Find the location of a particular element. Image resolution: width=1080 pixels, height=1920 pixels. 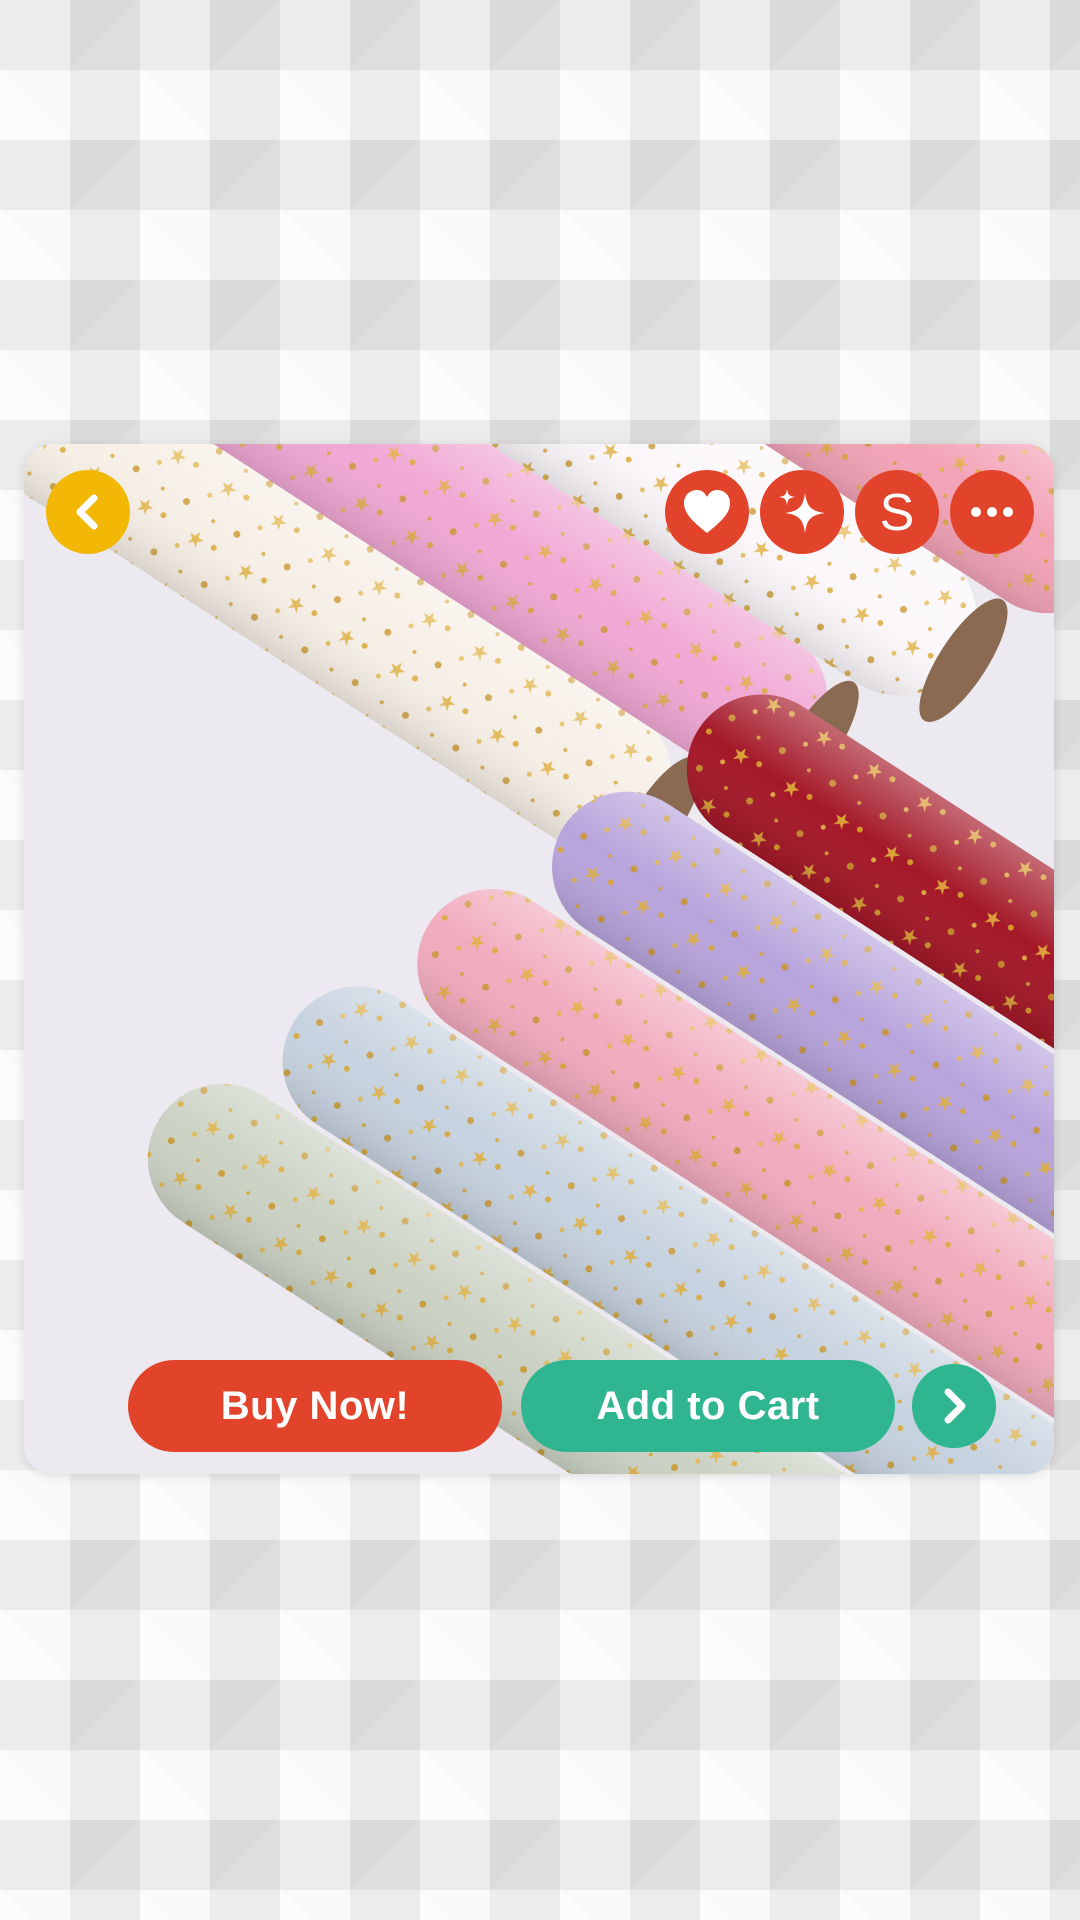

sparkle-icon is located at coordinates (802, 511).